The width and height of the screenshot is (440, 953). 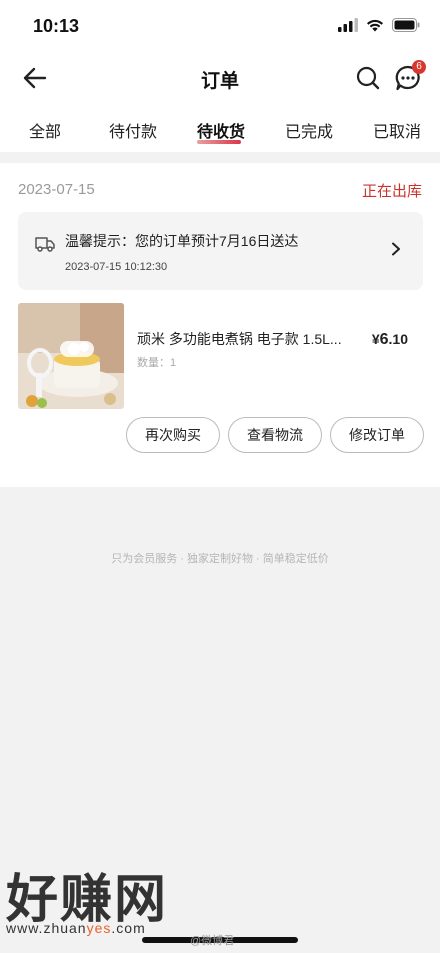 I want to click on delivery-notice: 温馨提示：您的订单预计7月16日送达 2023-07-15 10:12:30, so click(x=220, y=251).